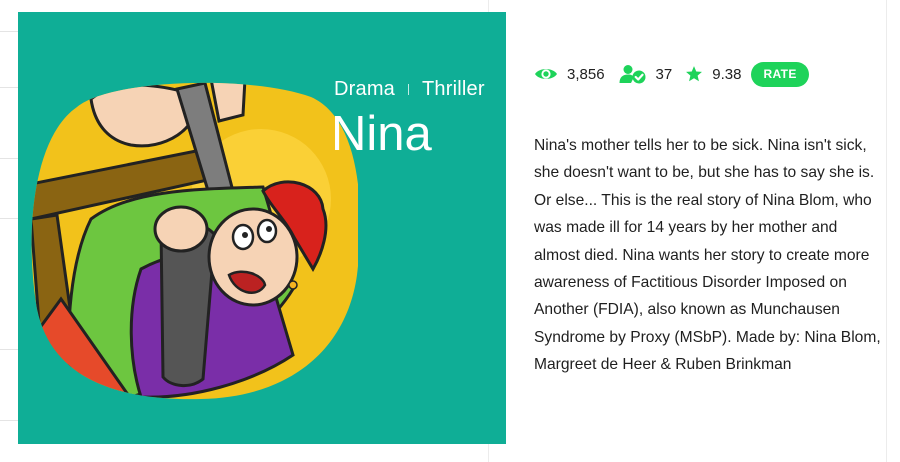 The image size is (900, 462). Describe the element at coordinates (694, 74) in the screenshot. I see `star-icon` at that location.